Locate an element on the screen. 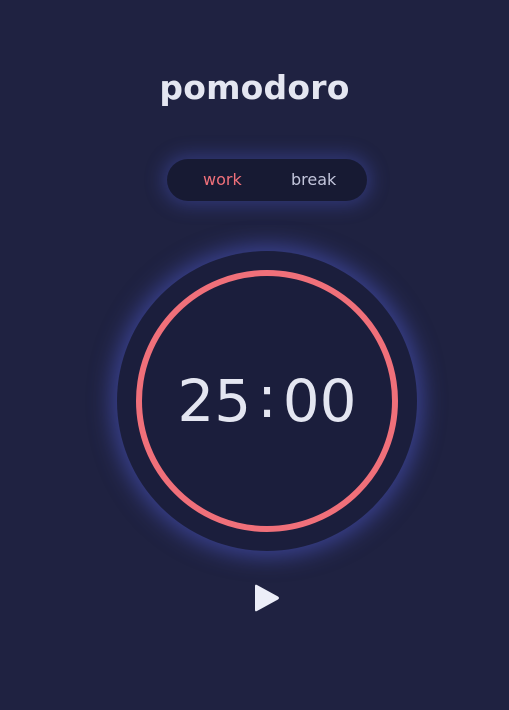 The image size is (509, 710). time-minutes: 25 is located at coordinates (214, 401).